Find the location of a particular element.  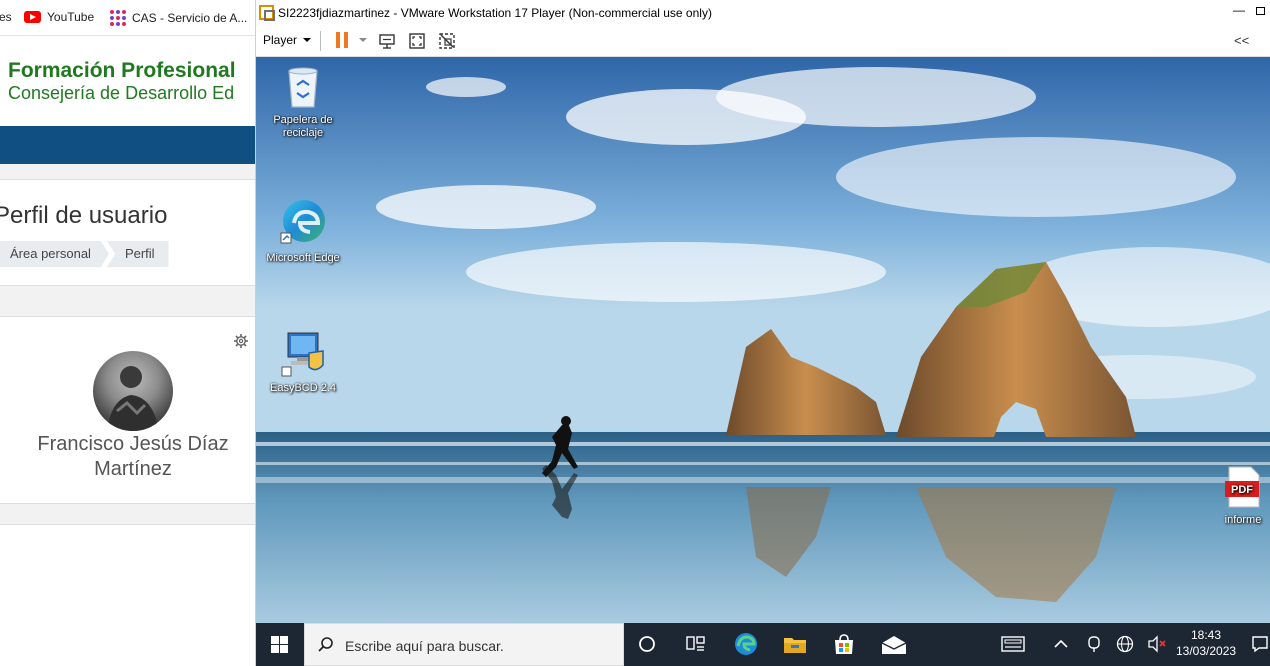

site-navbar is located at coordinates (127, 145).